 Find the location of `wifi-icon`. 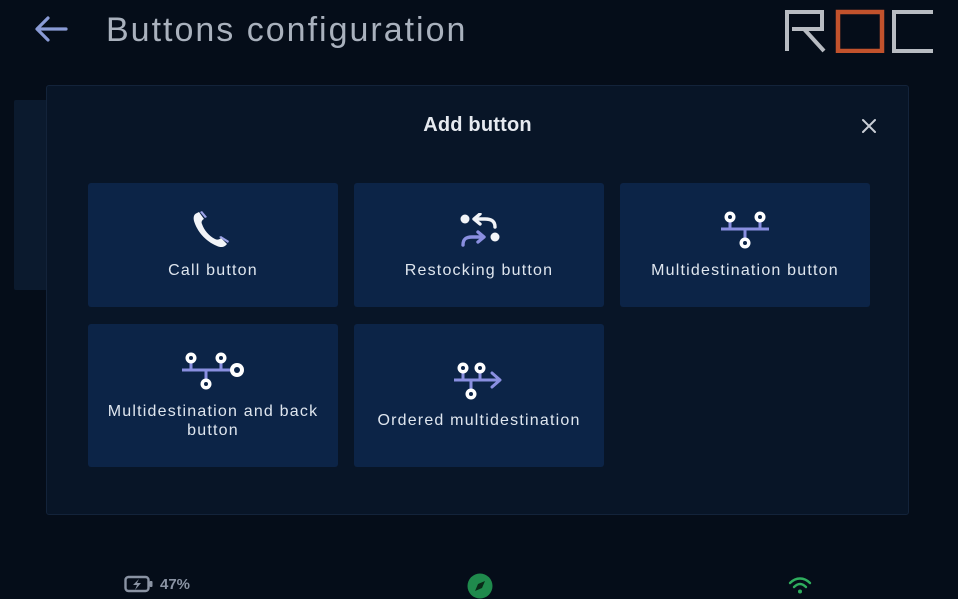

wifi-icon is located at coordinates (800, 585).